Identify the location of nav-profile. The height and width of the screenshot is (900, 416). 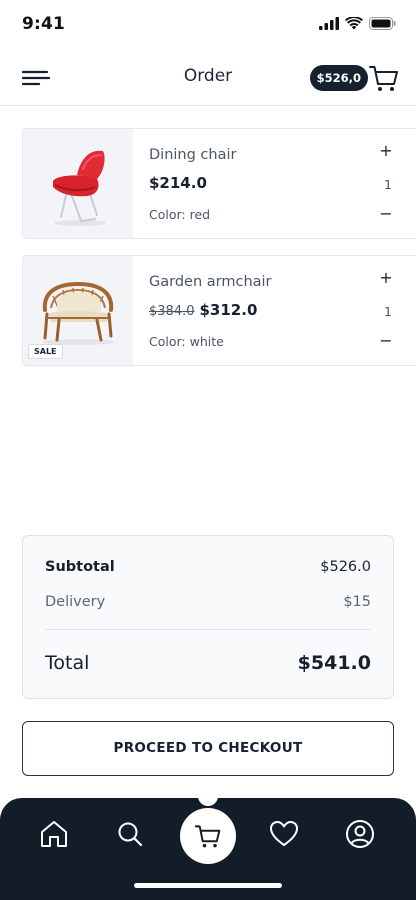
(360, 834).